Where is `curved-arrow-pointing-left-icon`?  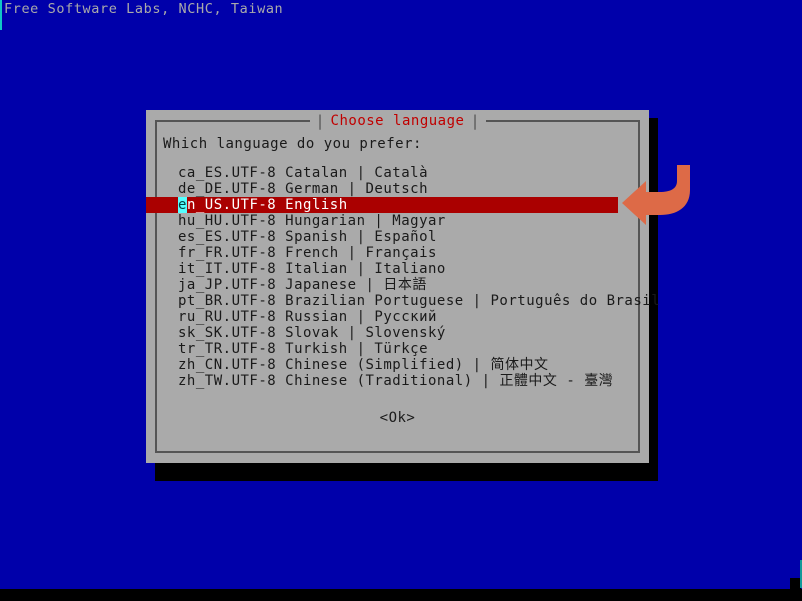
curved-arrow-pointing-left-icon is located at coordinates (656, 195).